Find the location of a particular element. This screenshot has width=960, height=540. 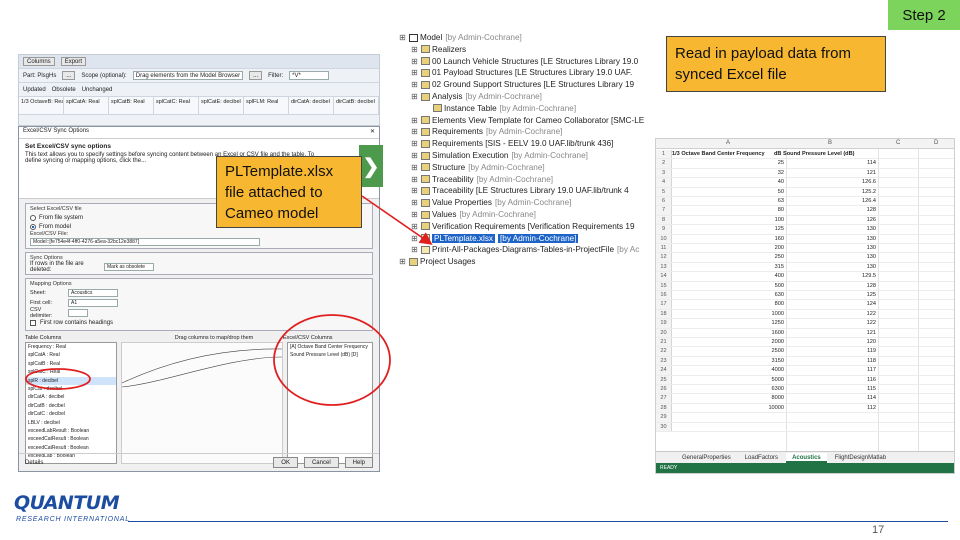

cell-a: 1000 is located at coordinates (729, 314).